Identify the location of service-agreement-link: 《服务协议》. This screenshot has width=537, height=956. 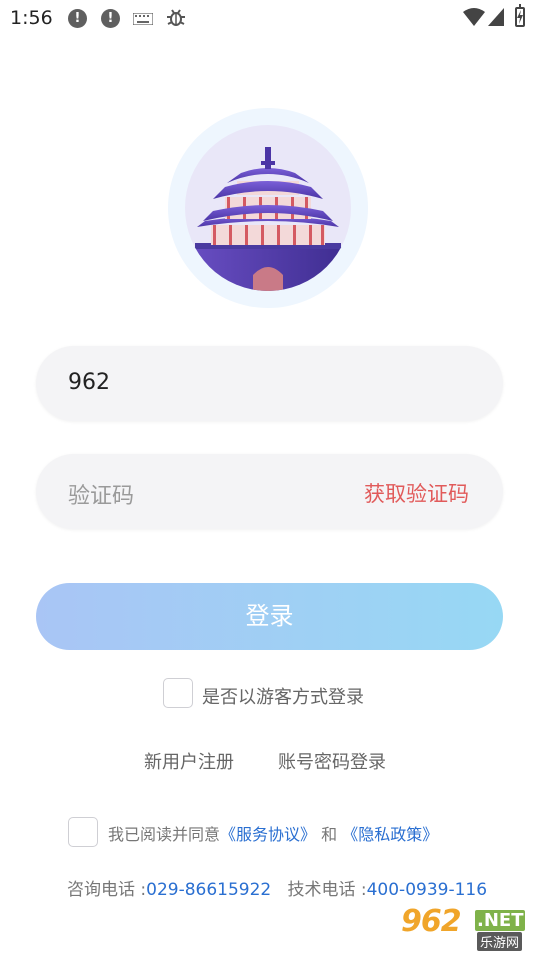
(268, 834).